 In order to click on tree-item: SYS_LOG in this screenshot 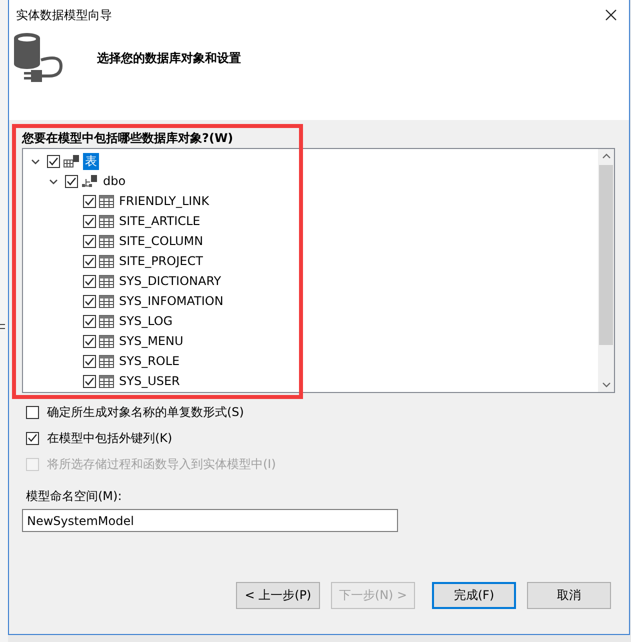, I will do `click(146, 321)`.